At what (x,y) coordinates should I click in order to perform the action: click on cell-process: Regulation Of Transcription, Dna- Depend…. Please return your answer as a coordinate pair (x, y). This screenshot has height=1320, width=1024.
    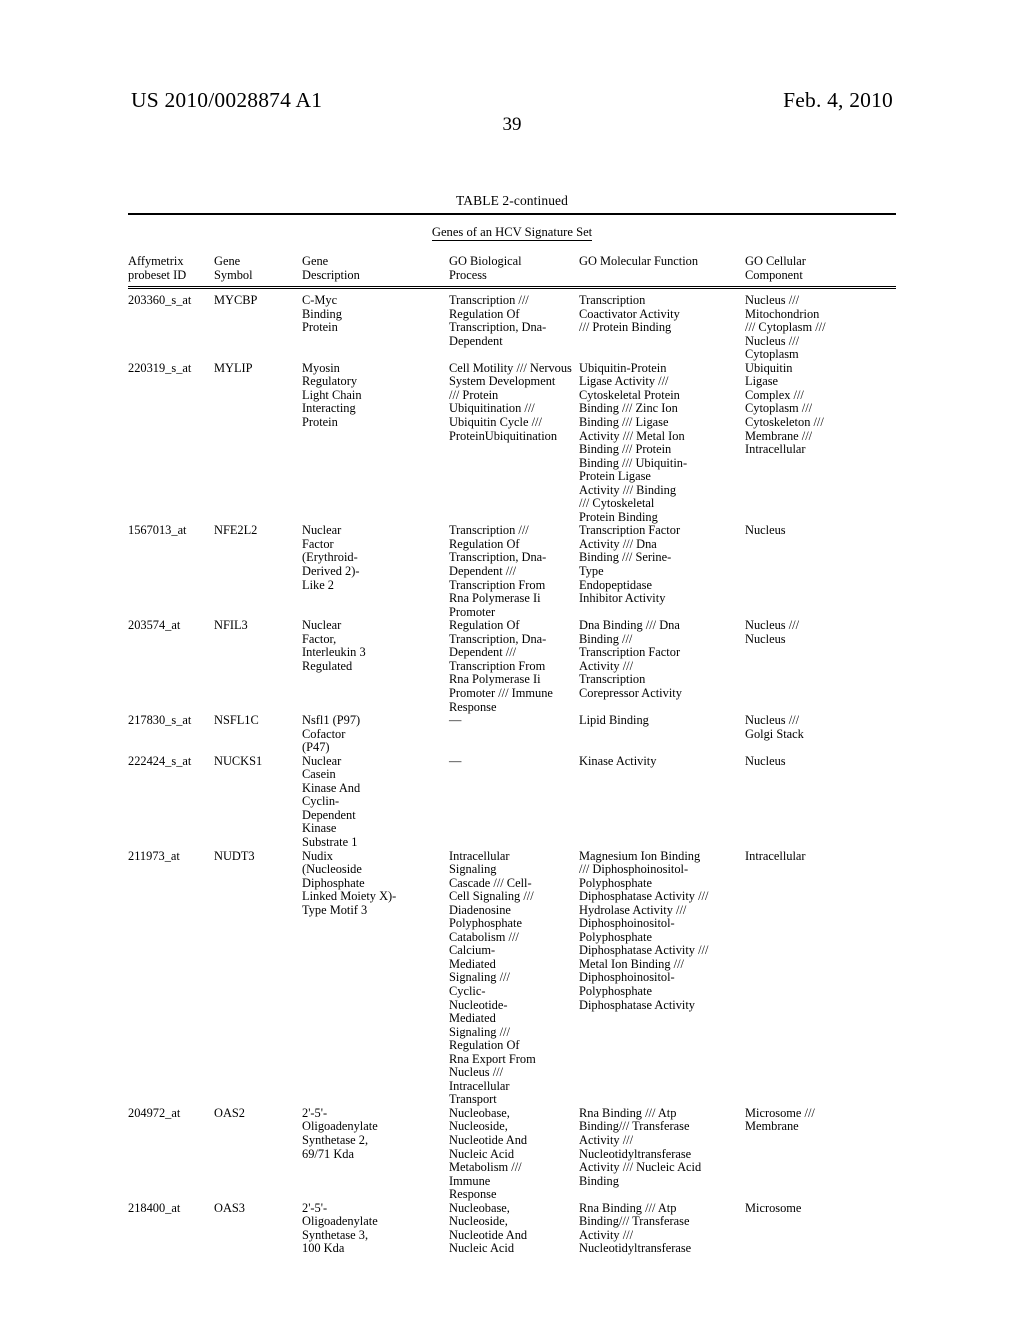
    Looking at the image, I should click on (501, 666).